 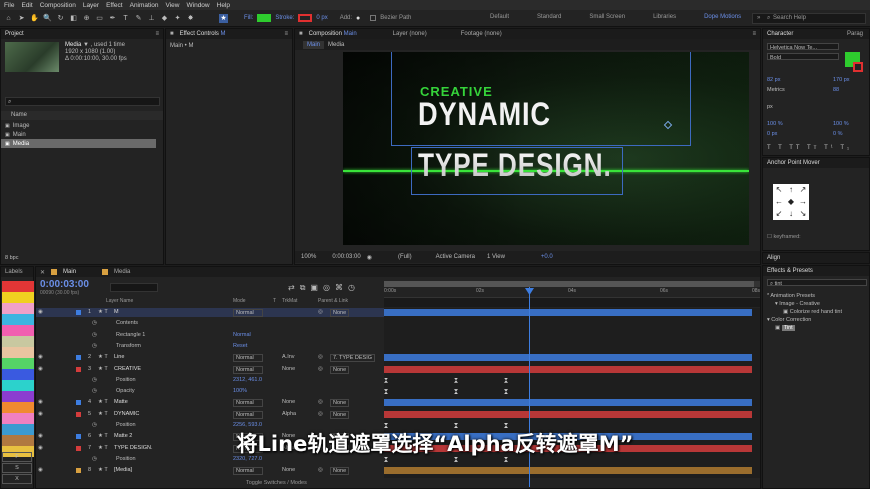 I want to click on layer-name: DYNAMIC, so click(x=126, y=414).